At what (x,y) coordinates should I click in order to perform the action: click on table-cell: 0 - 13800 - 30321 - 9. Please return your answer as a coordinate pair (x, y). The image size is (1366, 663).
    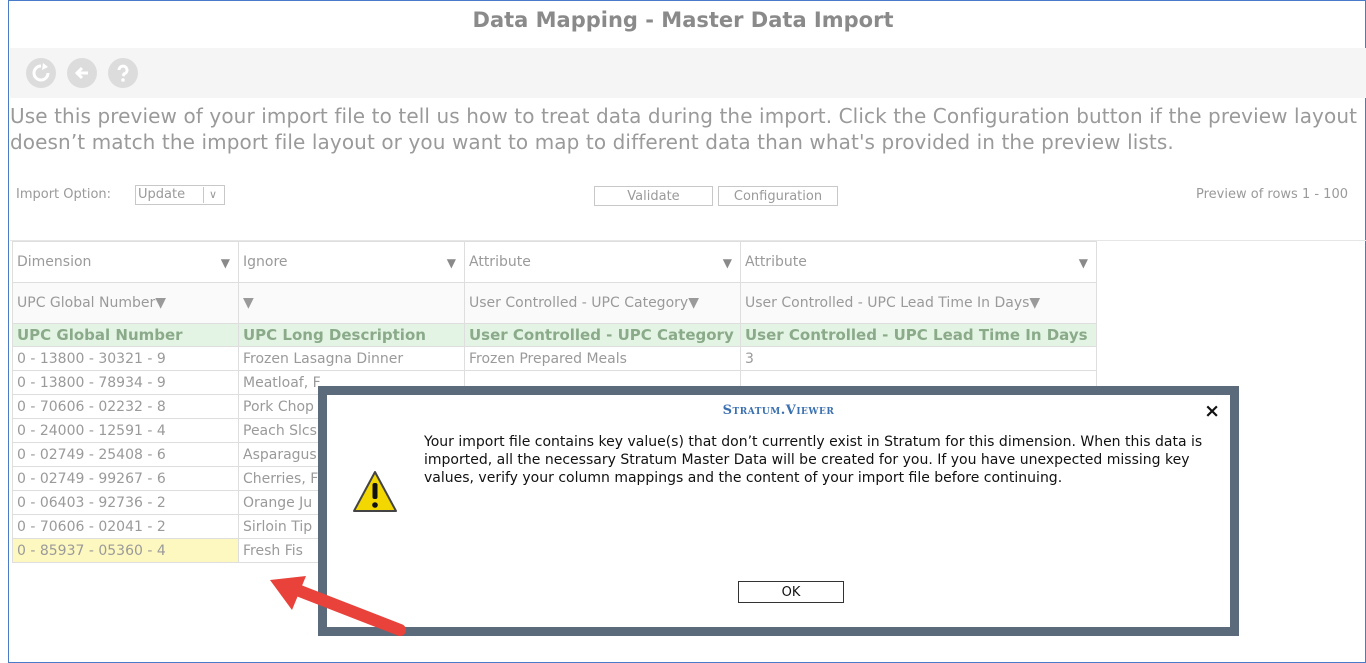
    Looking at the image, I should click on (125, 358).